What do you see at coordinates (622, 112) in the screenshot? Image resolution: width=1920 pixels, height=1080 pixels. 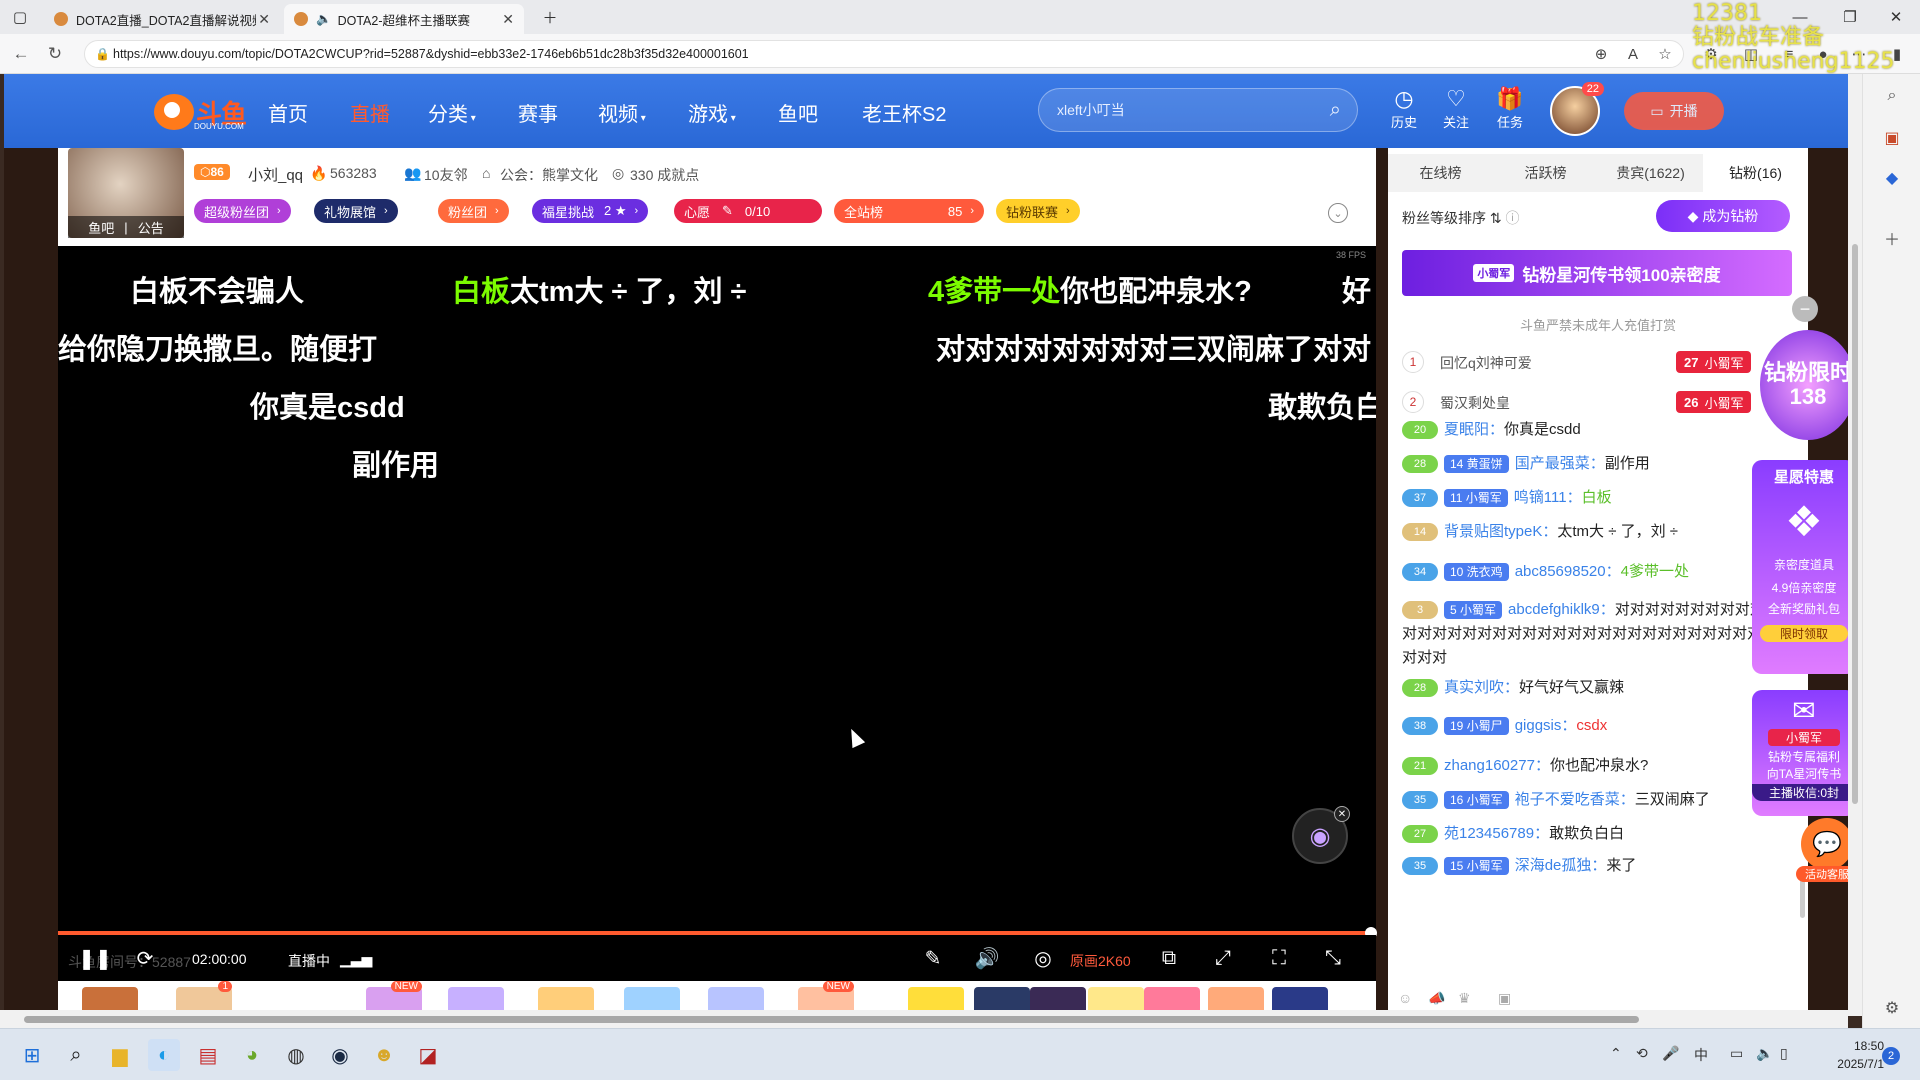 I see `nav-video: 视频 ▾` at bounding box center [622, 112].